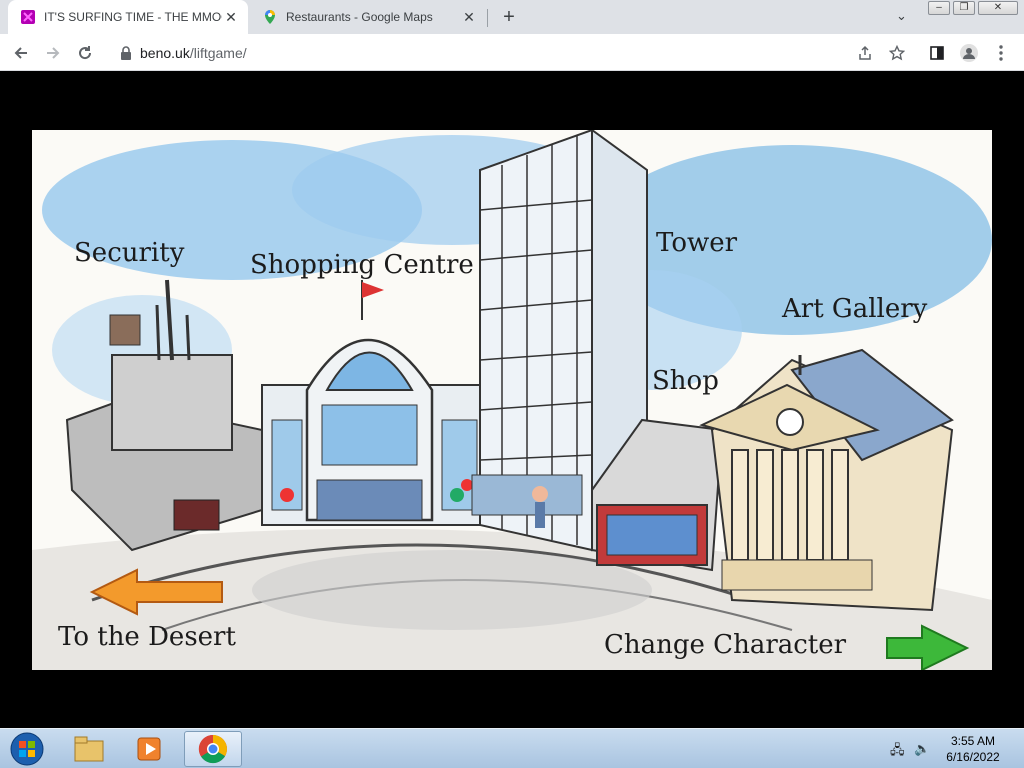 The image size is (1024, 768). I want to click on url-path: /liftgame/, so click(218, 52).